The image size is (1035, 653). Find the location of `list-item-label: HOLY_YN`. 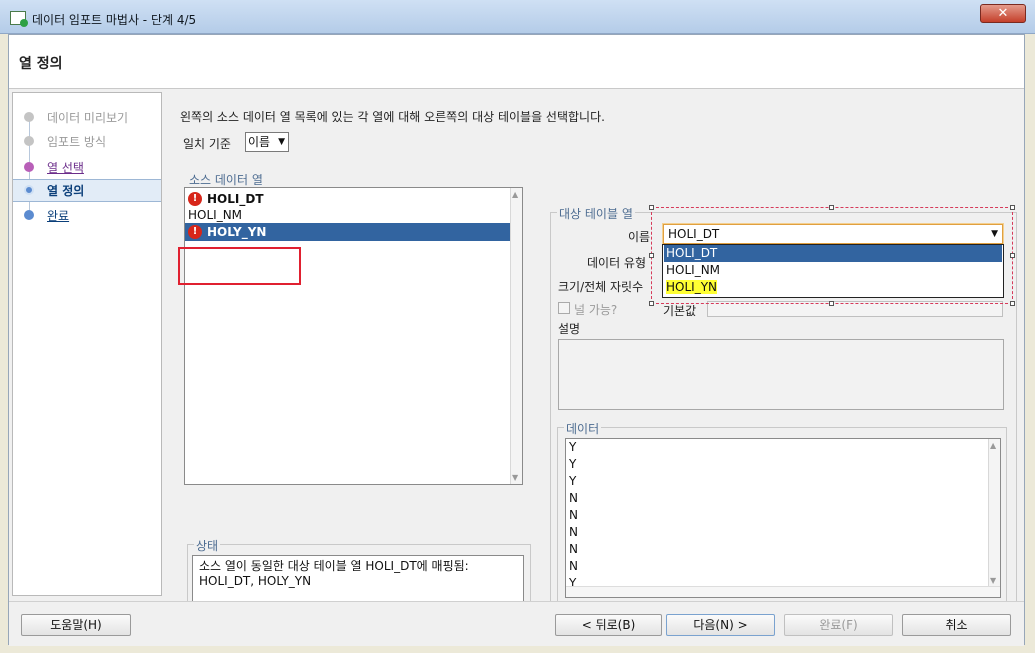

list-item-label: HOLY_YN is located at coordinates (237, 232).